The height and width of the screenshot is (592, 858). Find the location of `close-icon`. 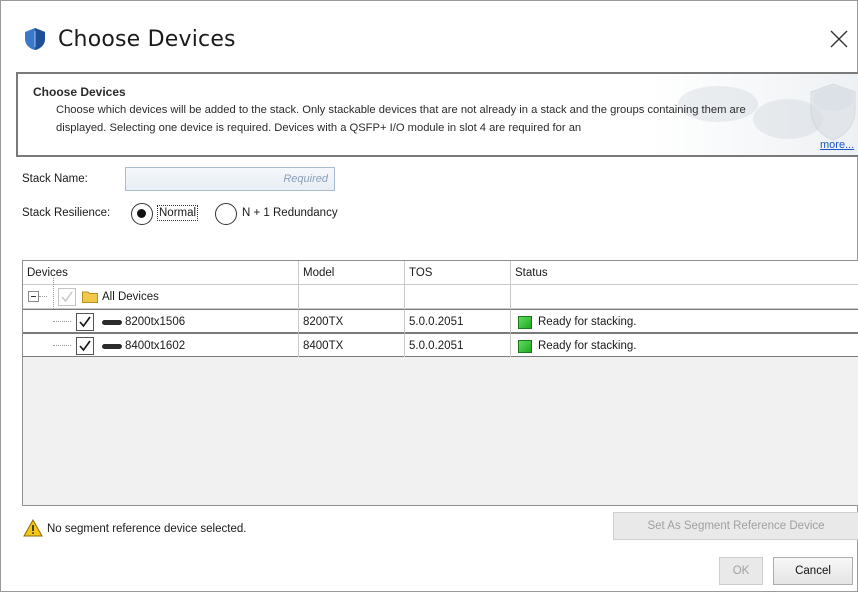

close-icon is located at coordinates (839, 39).